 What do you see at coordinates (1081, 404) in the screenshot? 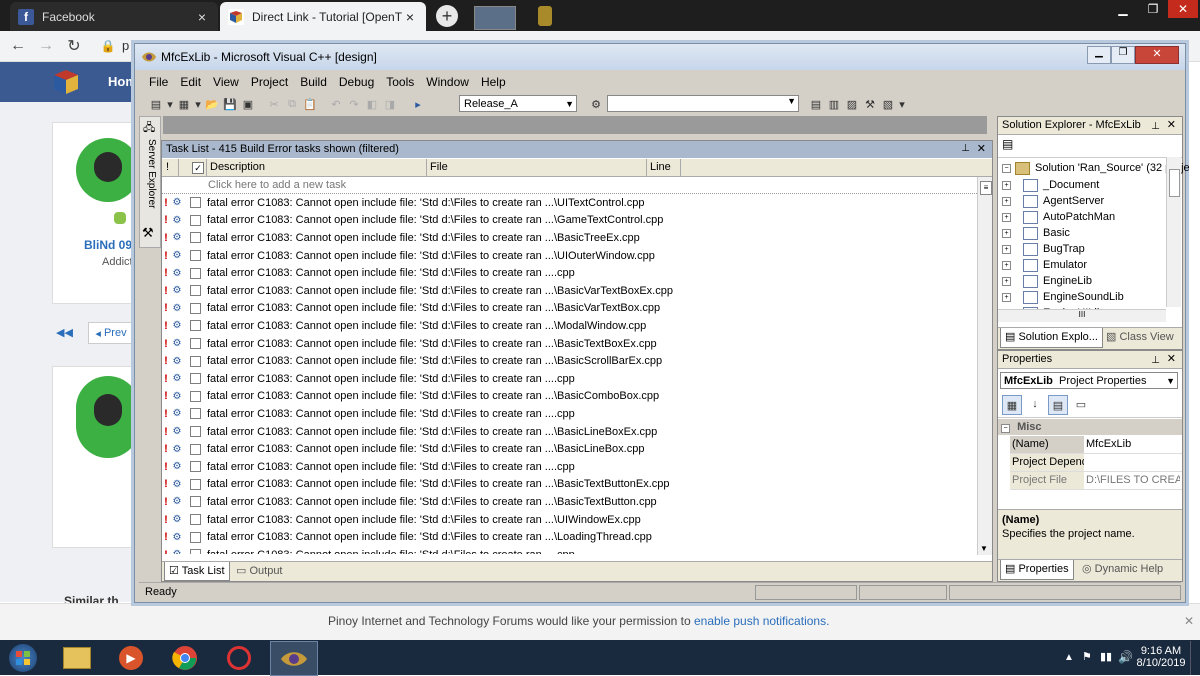
I see `property-pages-icon: ▭` at bounding box center [1081, 404].